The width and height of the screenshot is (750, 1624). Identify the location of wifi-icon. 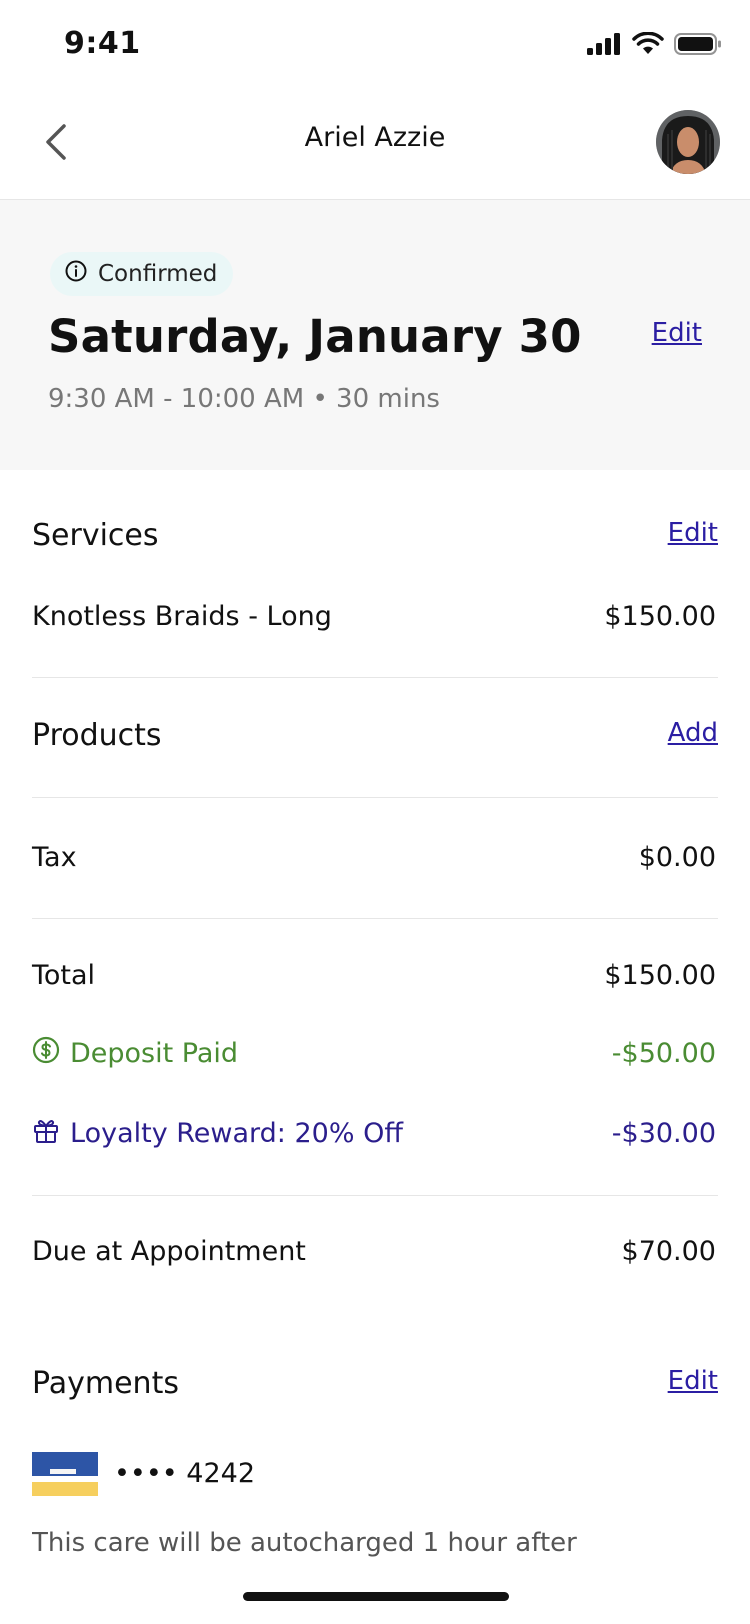
(648, 45).